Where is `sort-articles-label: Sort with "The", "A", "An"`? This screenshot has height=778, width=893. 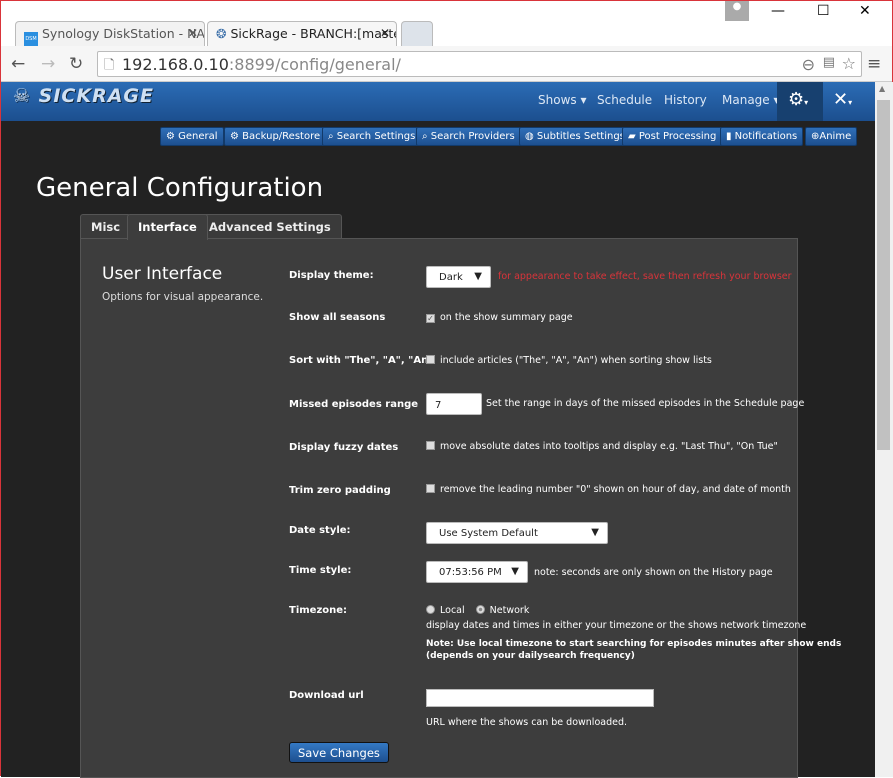 sort-articles-label: Sort with "The", "A", "An" is located at coordinates (361, 360).